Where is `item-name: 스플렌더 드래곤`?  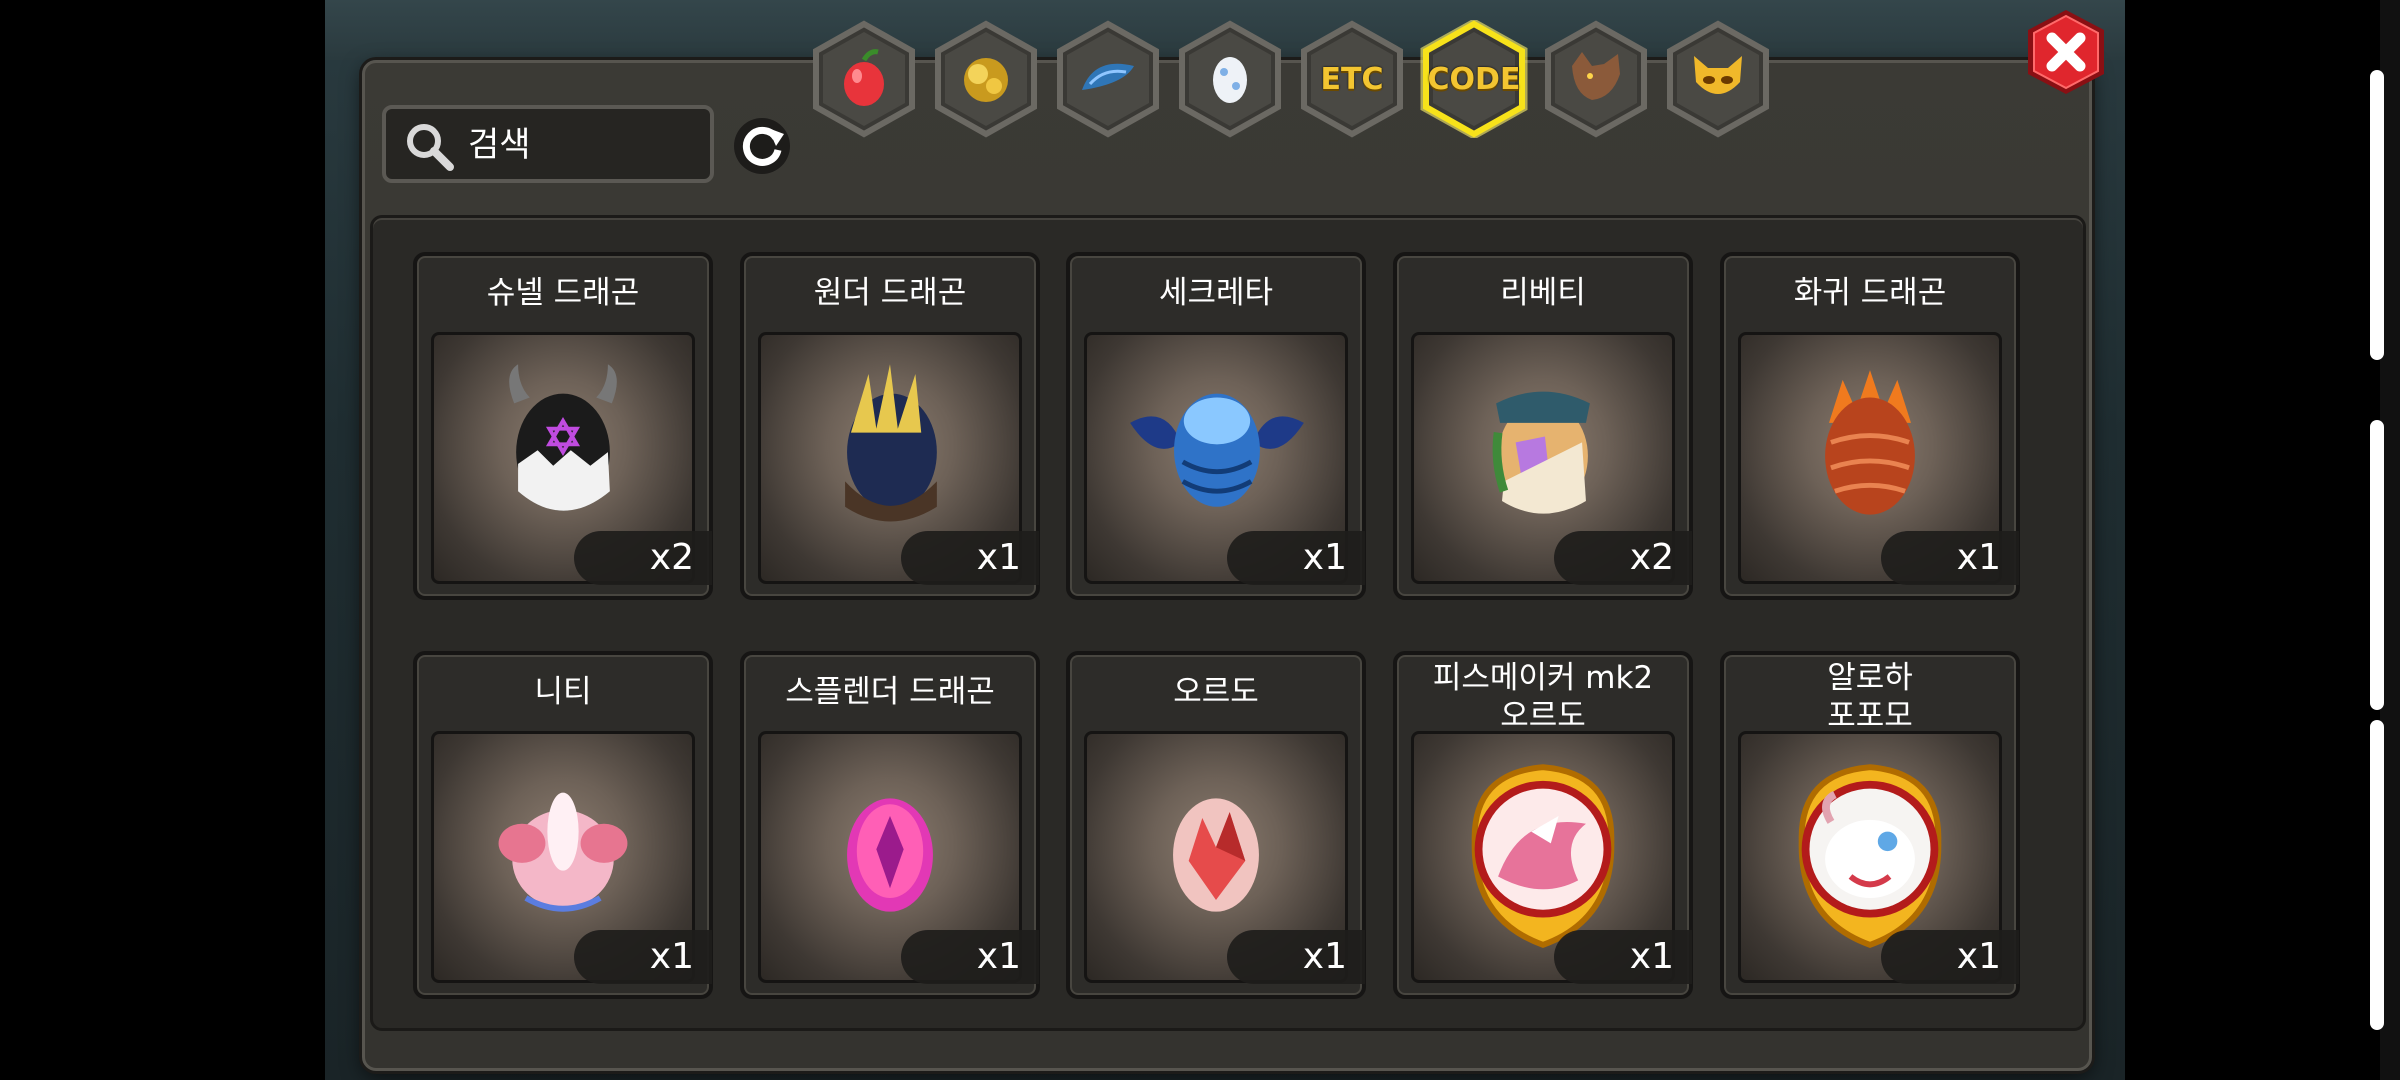 item-name: 스플렌더 드래곤 is located at coordinates (890, 692).